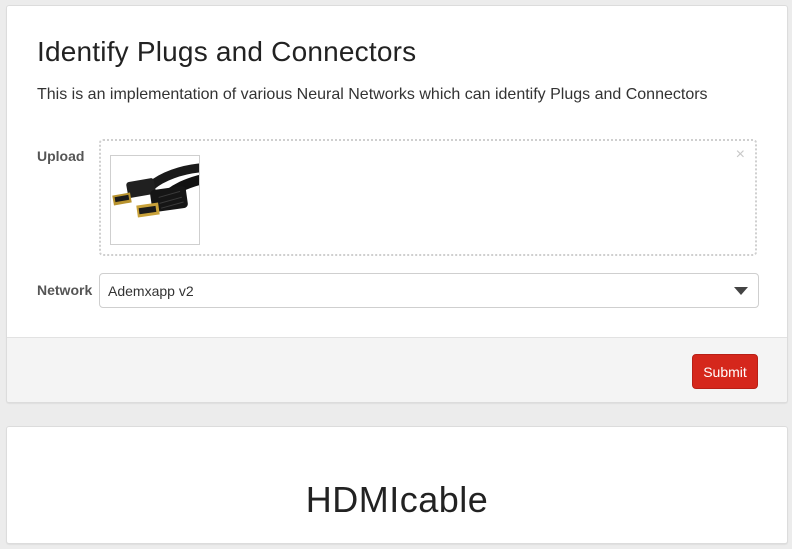  What do you see at coordinates (155, 190) in the screenshot?
I see `hdmi-cable-image` at bounding box center [155, 190].